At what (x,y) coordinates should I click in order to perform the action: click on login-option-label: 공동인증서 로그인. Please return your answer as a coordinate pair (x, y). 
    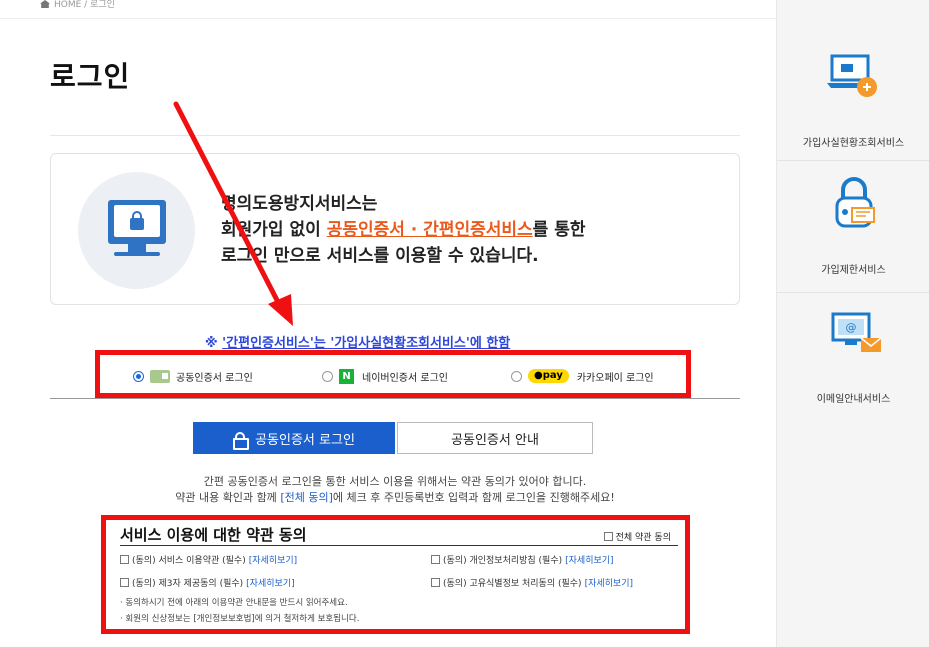
    Looking at the image, I should click on (214, 378).